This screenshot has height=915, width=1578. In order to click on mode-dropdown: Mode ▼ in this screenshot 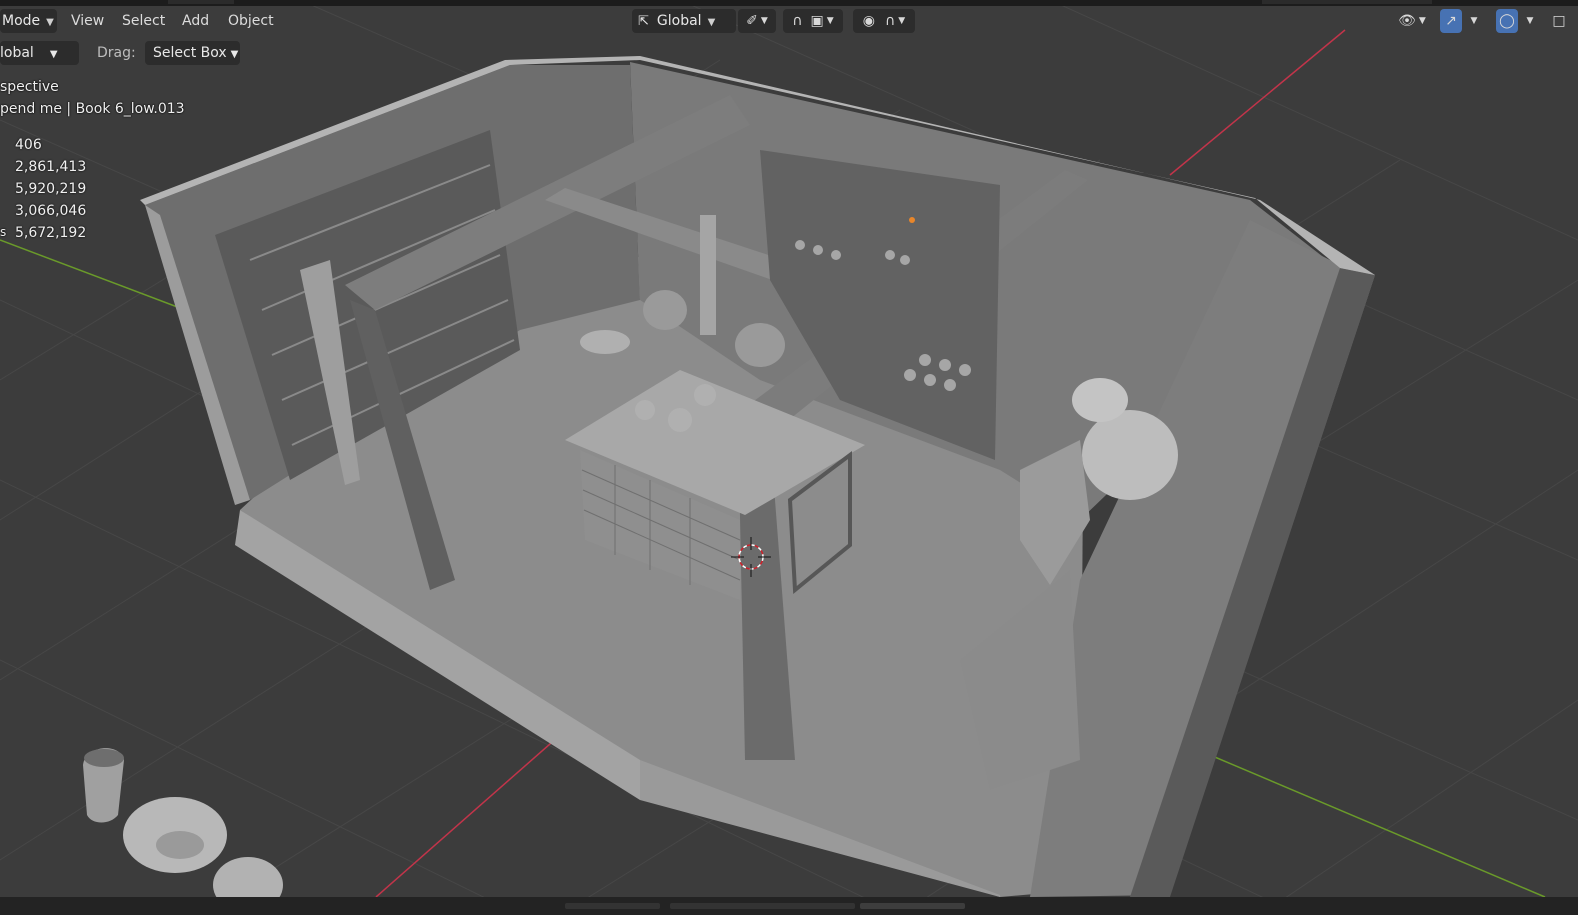, I will do `click(28, 21)`.